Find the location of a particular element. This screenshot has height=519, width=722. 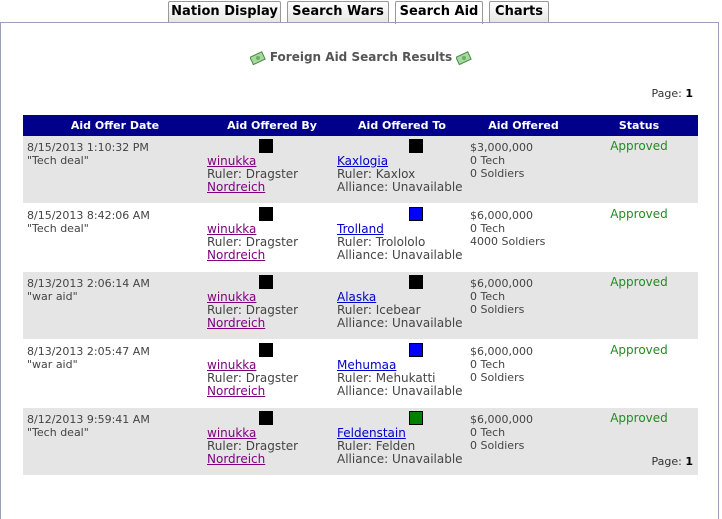

offer-date-cell: 8/15/2013 1:10:32 PM "Tech deal" is located at coordinates (115, 170).